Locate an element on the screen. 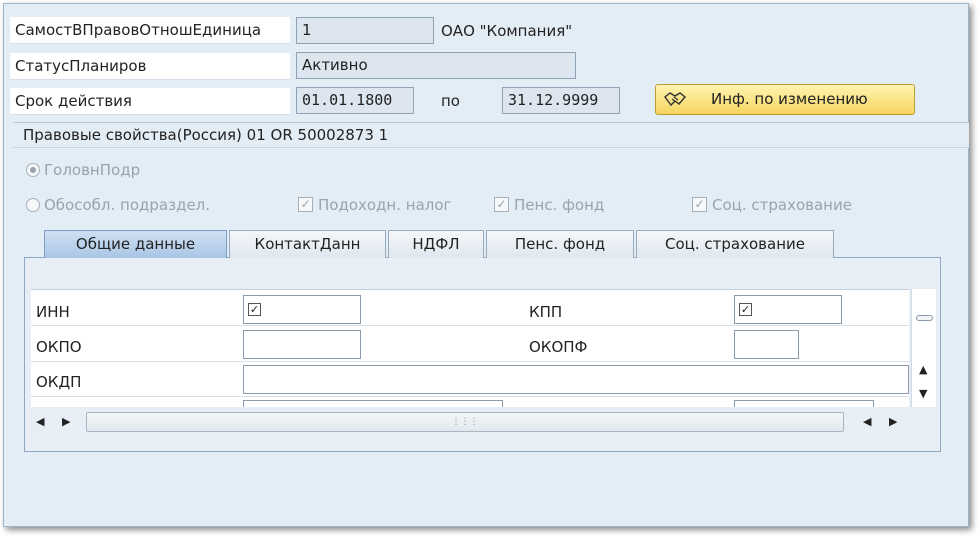  tab-ndfl: НДФЛ is located at coordinates (436, 244).